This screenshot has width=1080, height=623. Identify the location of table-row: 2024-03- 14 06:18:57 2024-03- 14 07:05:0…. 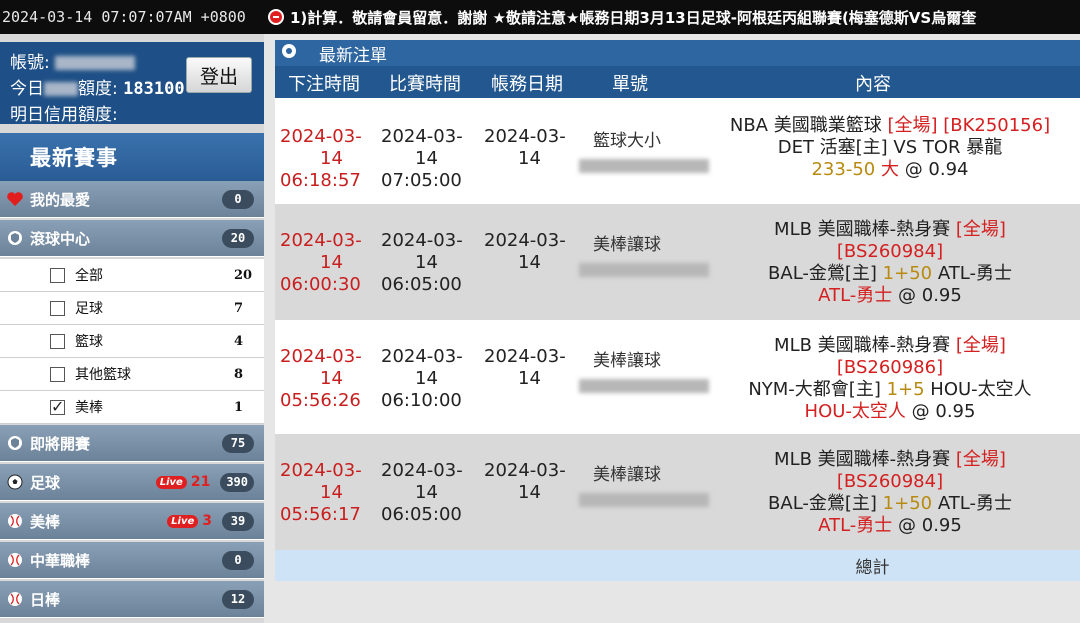
(677, 156).